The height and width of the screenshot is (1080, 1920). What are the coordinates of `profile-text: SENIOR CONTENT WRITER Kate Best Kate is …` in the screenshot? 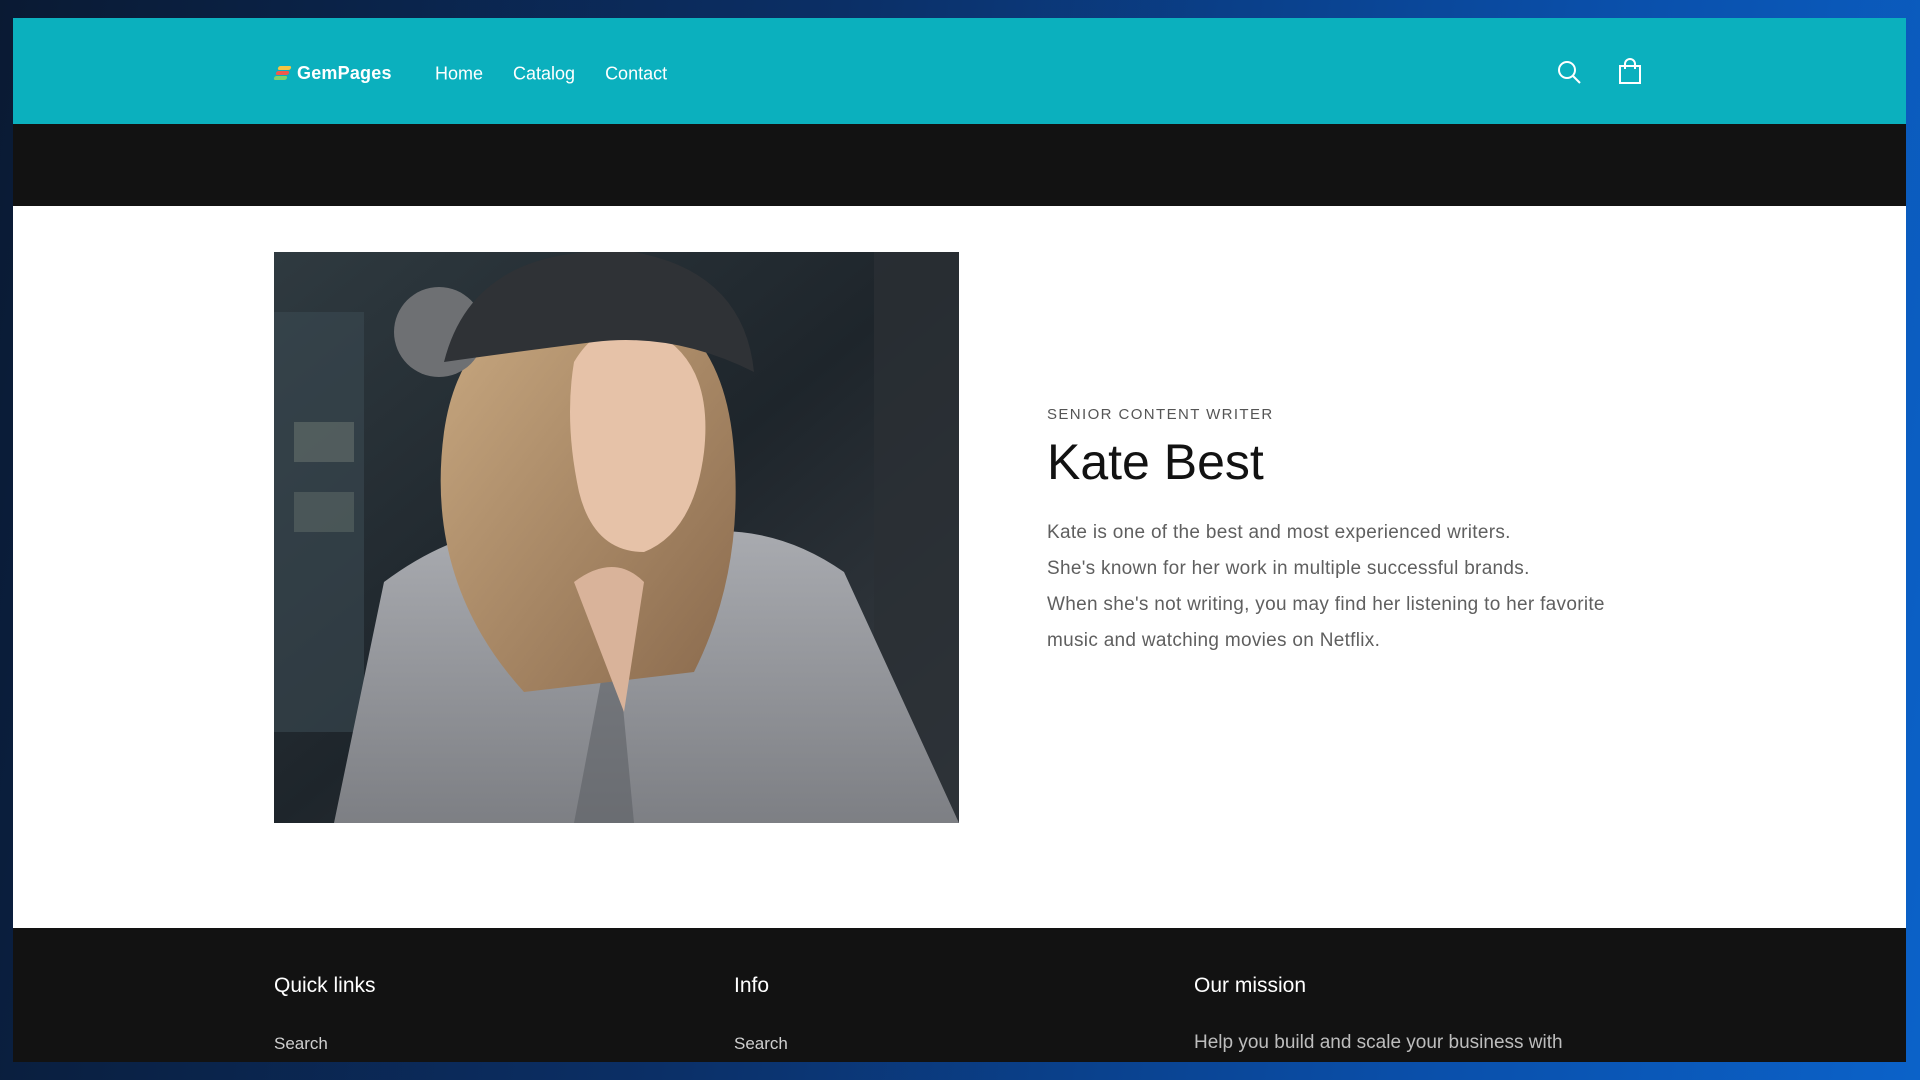 It's located at (1367, 532).